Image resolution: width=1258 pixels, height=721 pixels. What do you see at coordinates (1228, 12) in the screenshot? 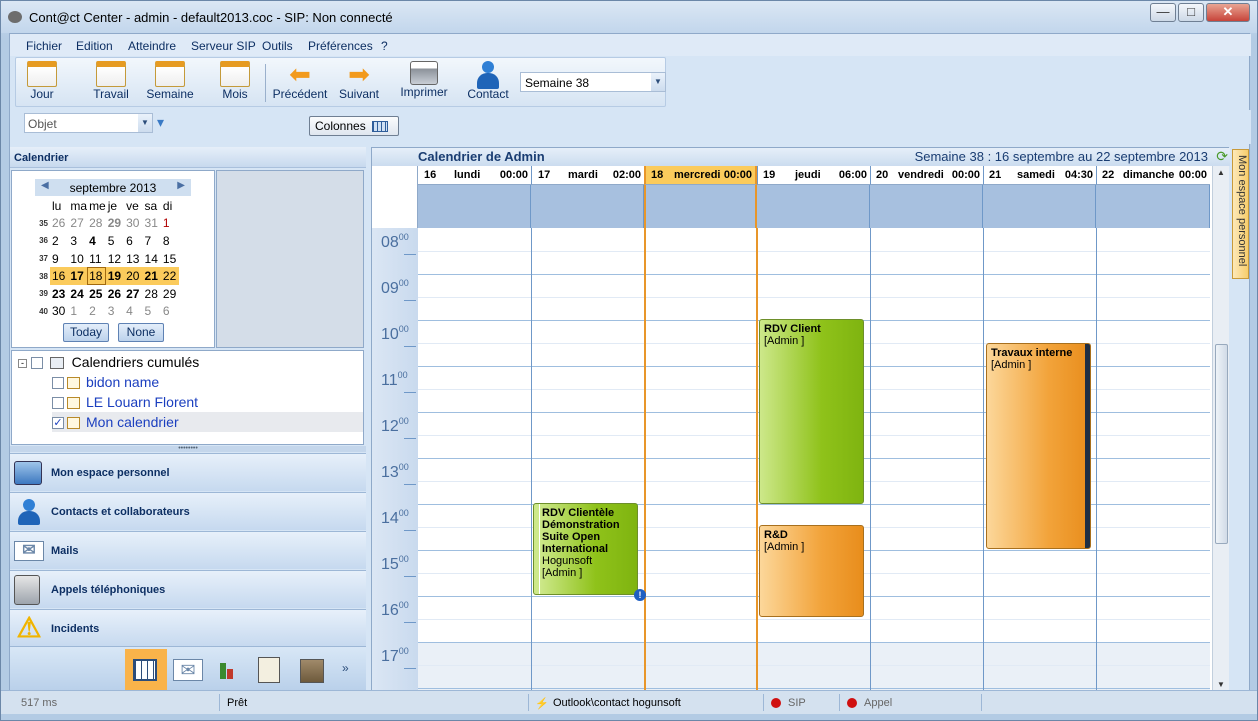
I see `close-button: ✕` at bounding box center [1228, 12].